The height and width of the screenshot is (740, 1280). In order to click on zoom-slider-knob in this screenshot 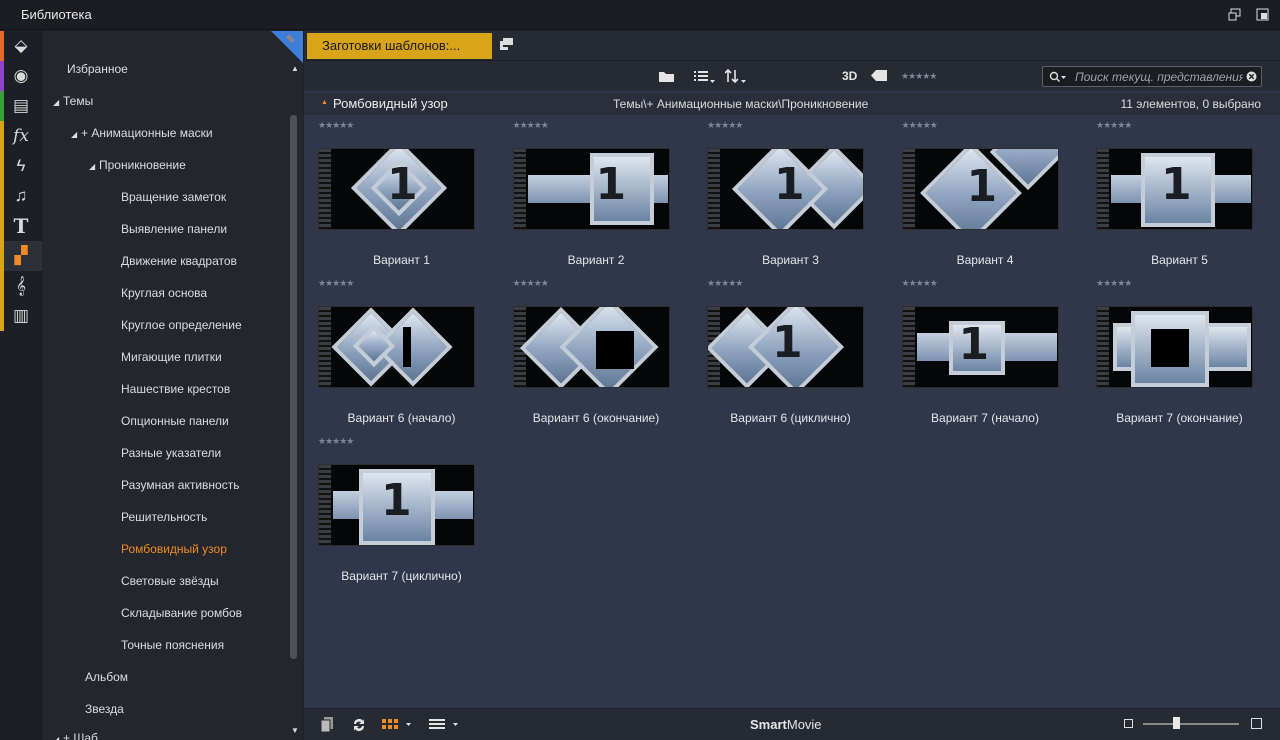, I will do `click(1176, 723)`.